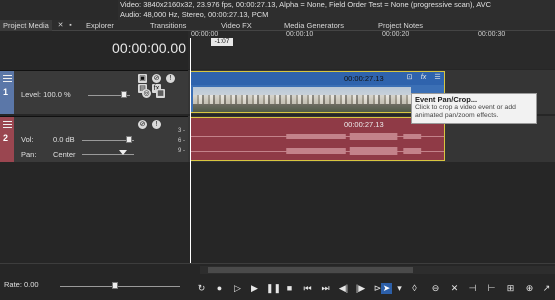 This screenshot has width=555, height=300. What do you see at coordinates (70, 25) in the screenshot?
I see `tab-menu-icon: ▪` at bounding box center [70, 25].